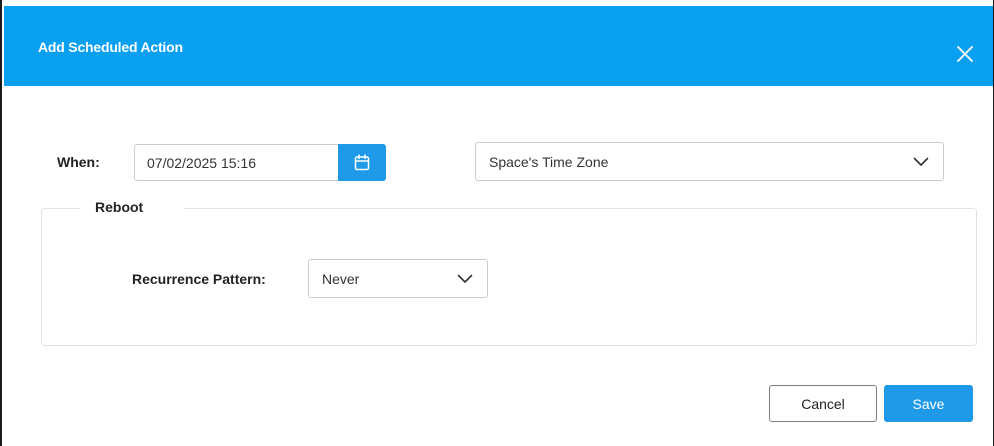 This screenshot has height=446, width=994. I want to click on save-button: Save, so click(928, 403).